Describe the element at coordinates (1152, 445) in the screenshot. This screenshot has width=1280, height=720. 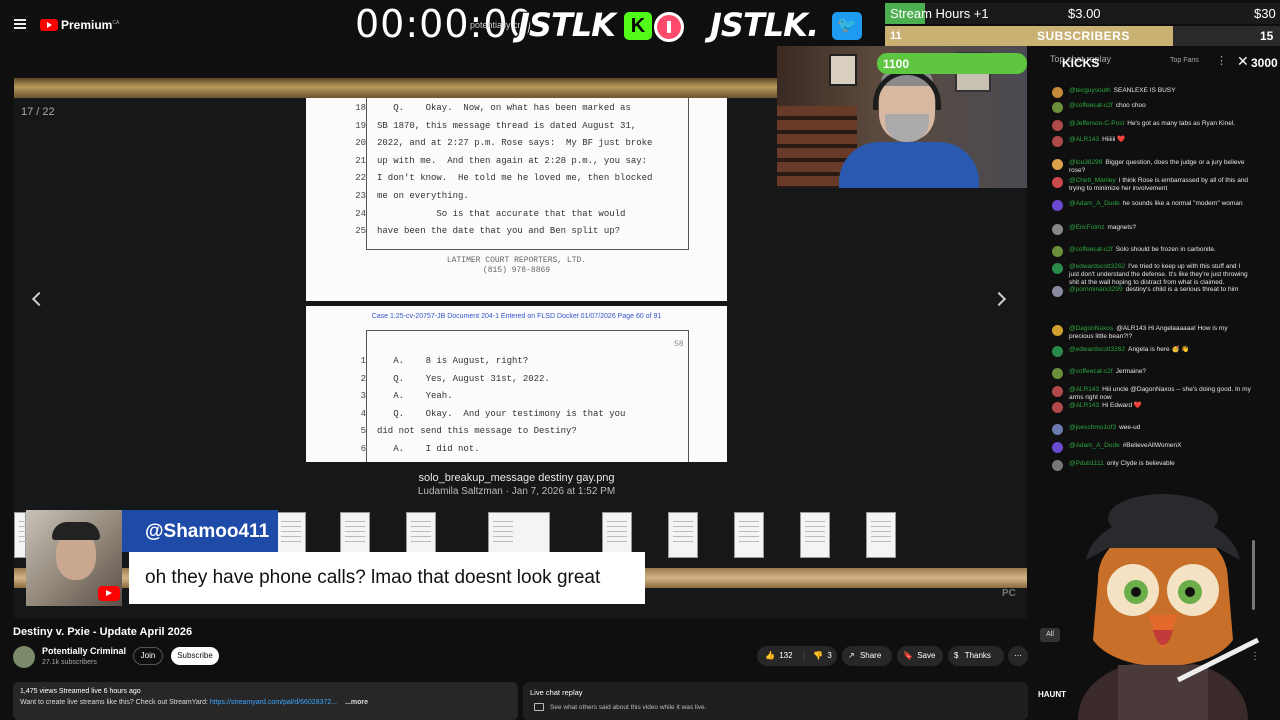
I see `chat-text: #BelieveAllWomenX` at that location.